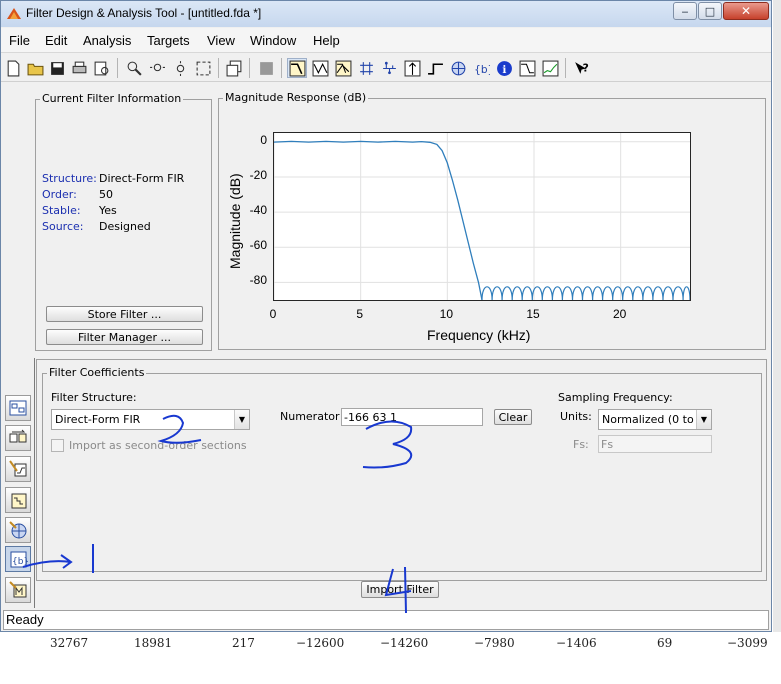 The width and height of the screenshot is (781, 684). I want to click on impulse-response-icon, so click(389, 68).